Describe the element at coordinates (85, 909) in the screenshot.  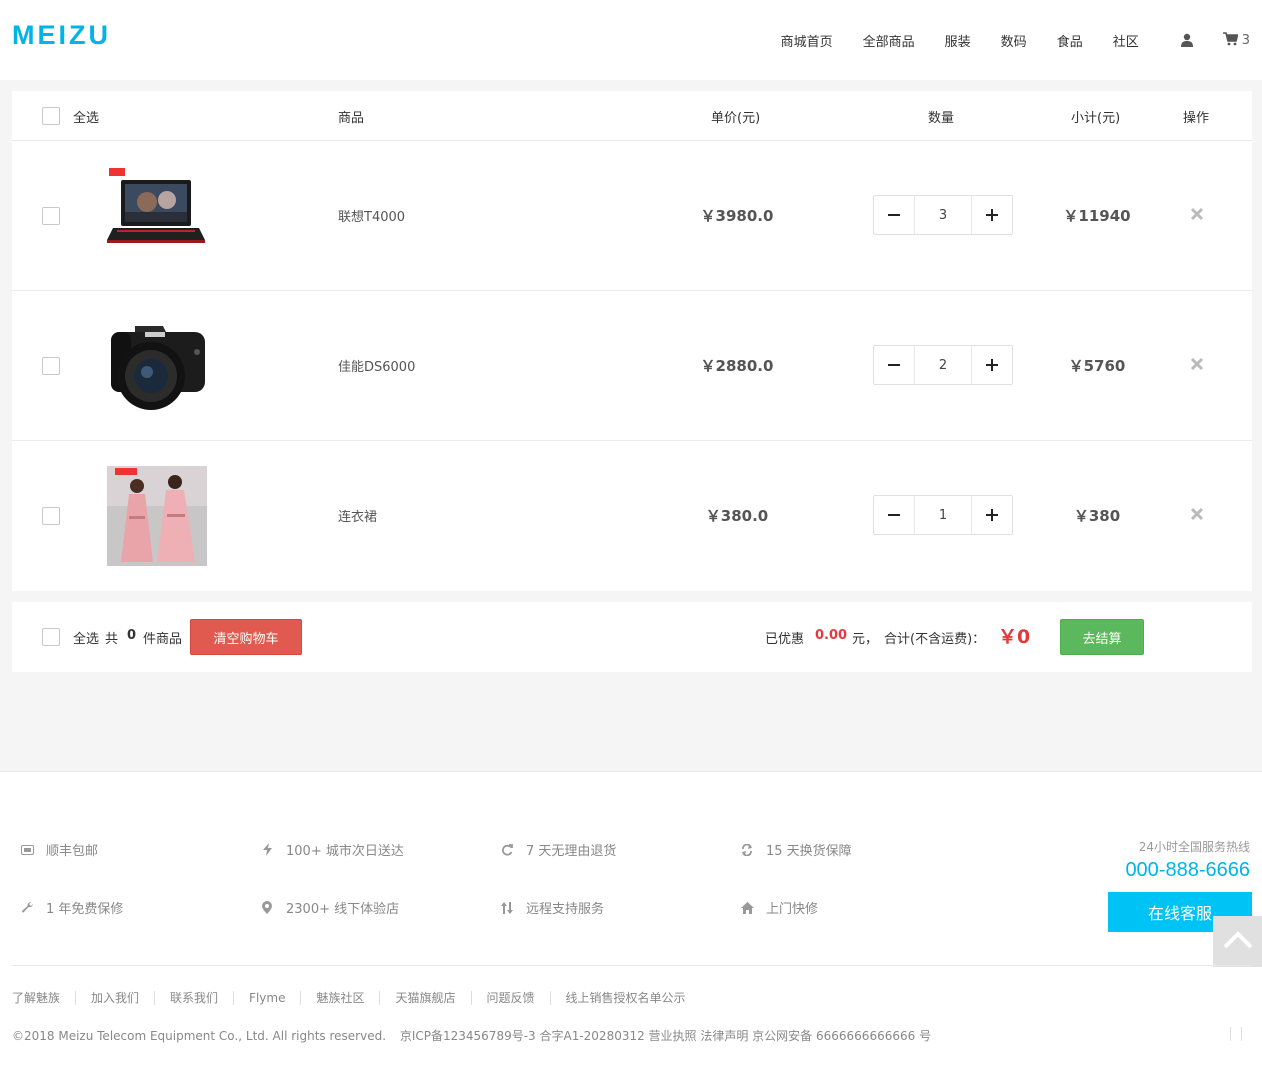
I see `service-text: 1 年免费保修` at that location.